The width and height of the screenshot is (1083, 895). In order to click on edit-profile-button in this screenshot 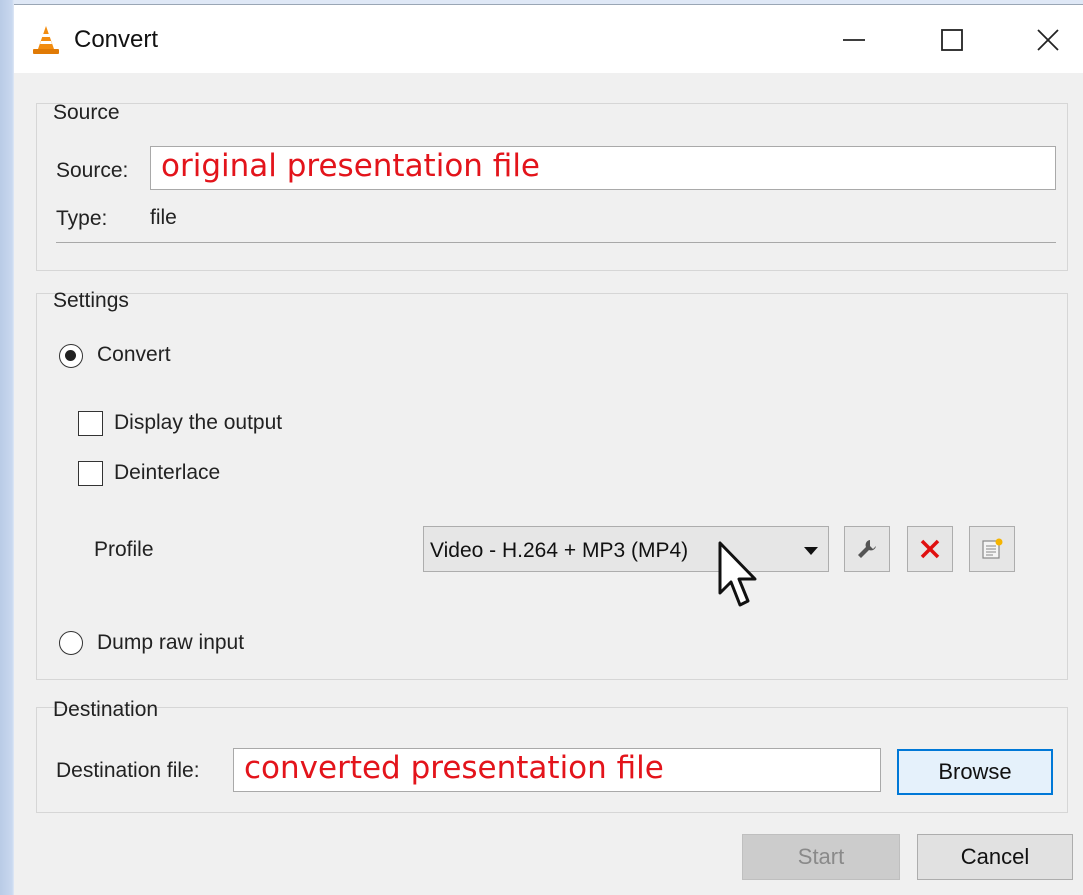, I will do `click(867, 549)`.